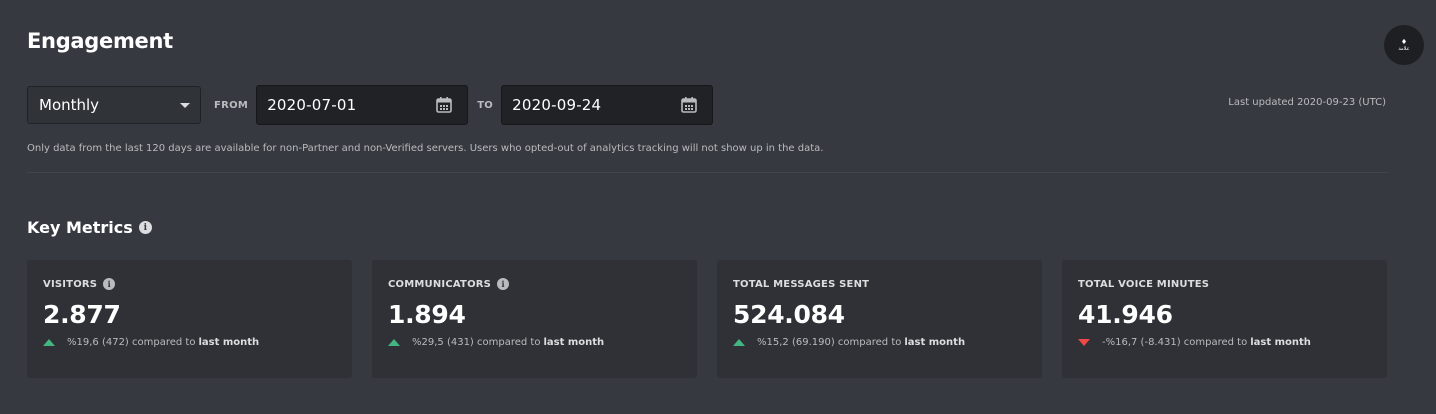  I want to click on chevron-down-icon, so click(185, 105).